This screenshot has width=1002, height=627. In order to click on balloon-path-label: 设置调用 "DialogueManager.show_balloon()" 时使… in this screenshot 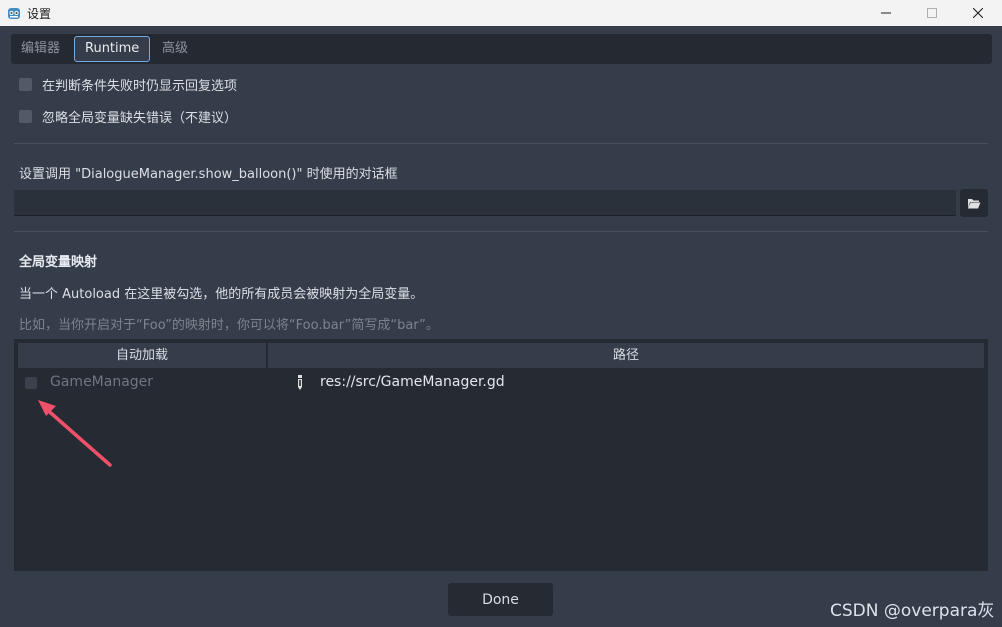, I will do `click(208, 174)`.